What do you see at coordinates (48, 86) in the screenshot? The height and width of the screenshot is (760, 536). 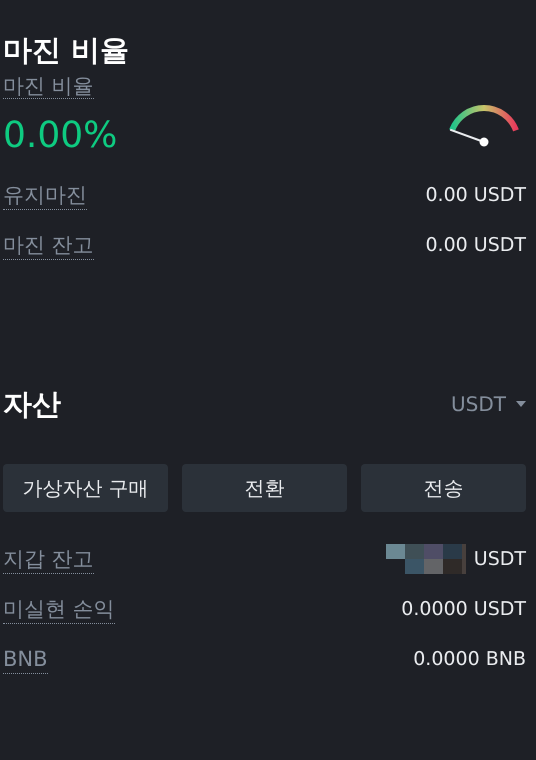 I see `field-label: 마진 비율` at bounding box center [48, 86].